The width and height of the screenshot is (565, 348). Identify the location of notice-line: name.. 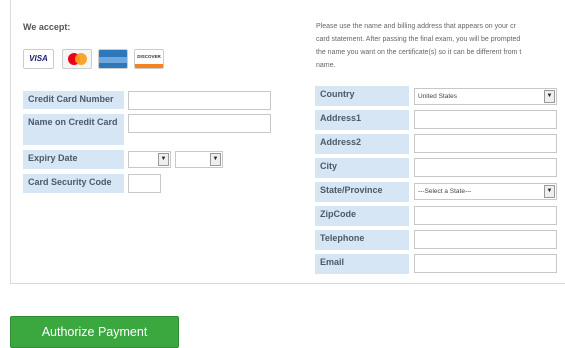
(326, 65).